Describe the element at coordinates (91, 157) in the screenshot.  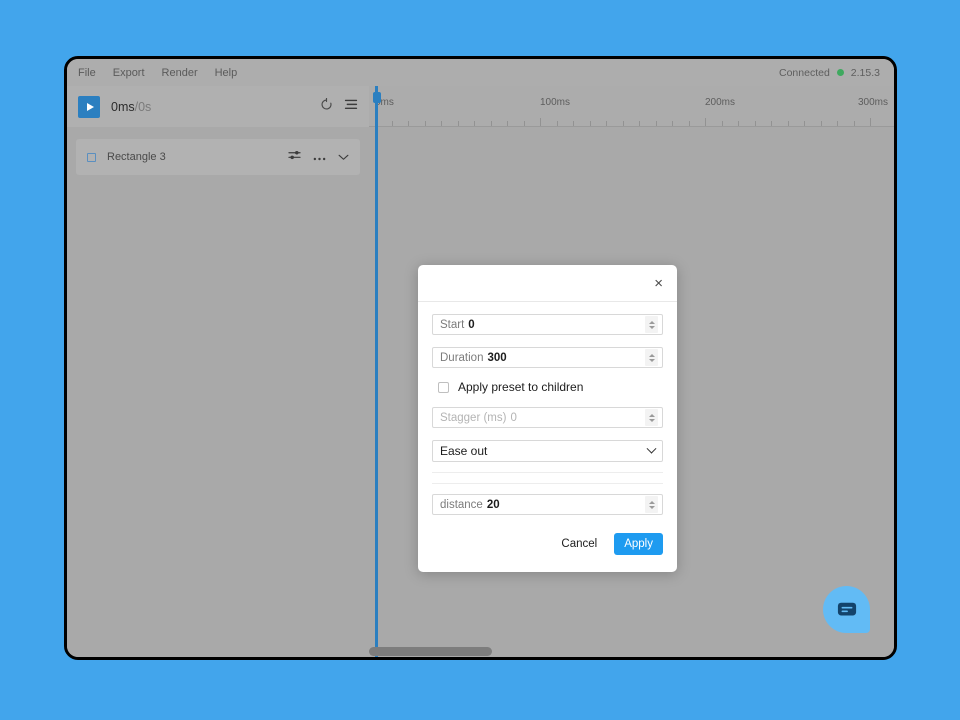
I see `rectangle-icon` at that location.